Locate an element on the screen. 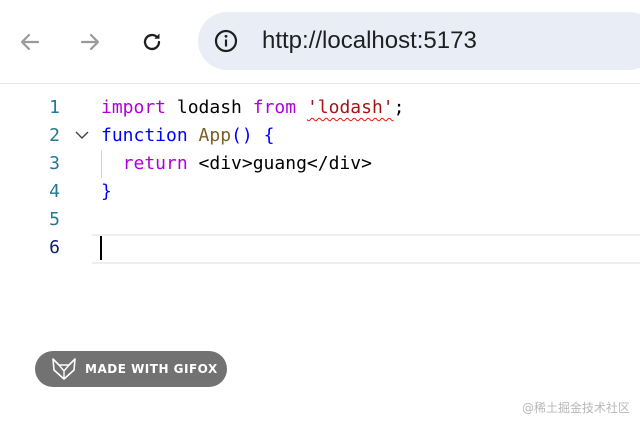 Image resolution: width=640 pixels, height=422 pixels. code-line: 2 function App() { is located at coordinates (320, 136).